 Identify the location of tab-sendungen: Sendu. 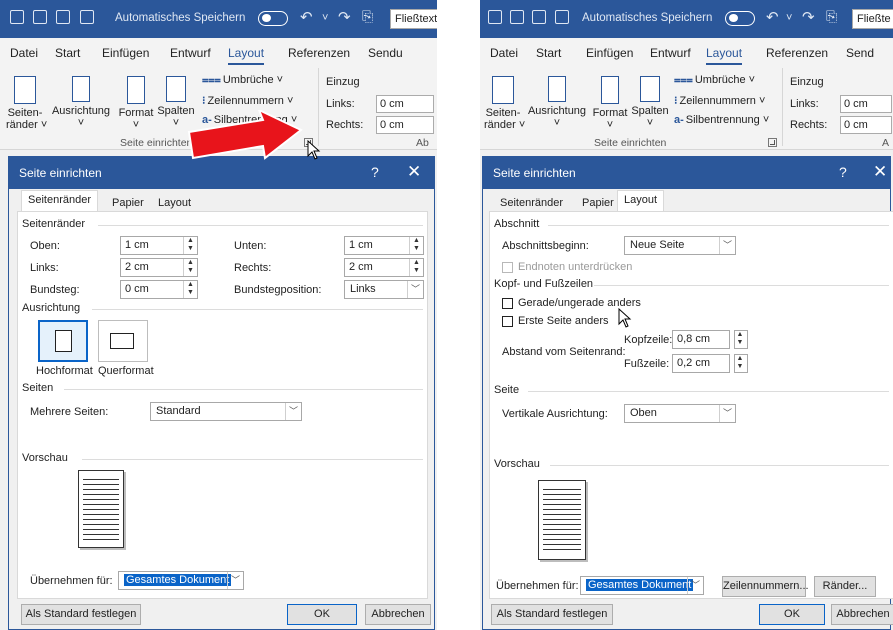
(385, 53).